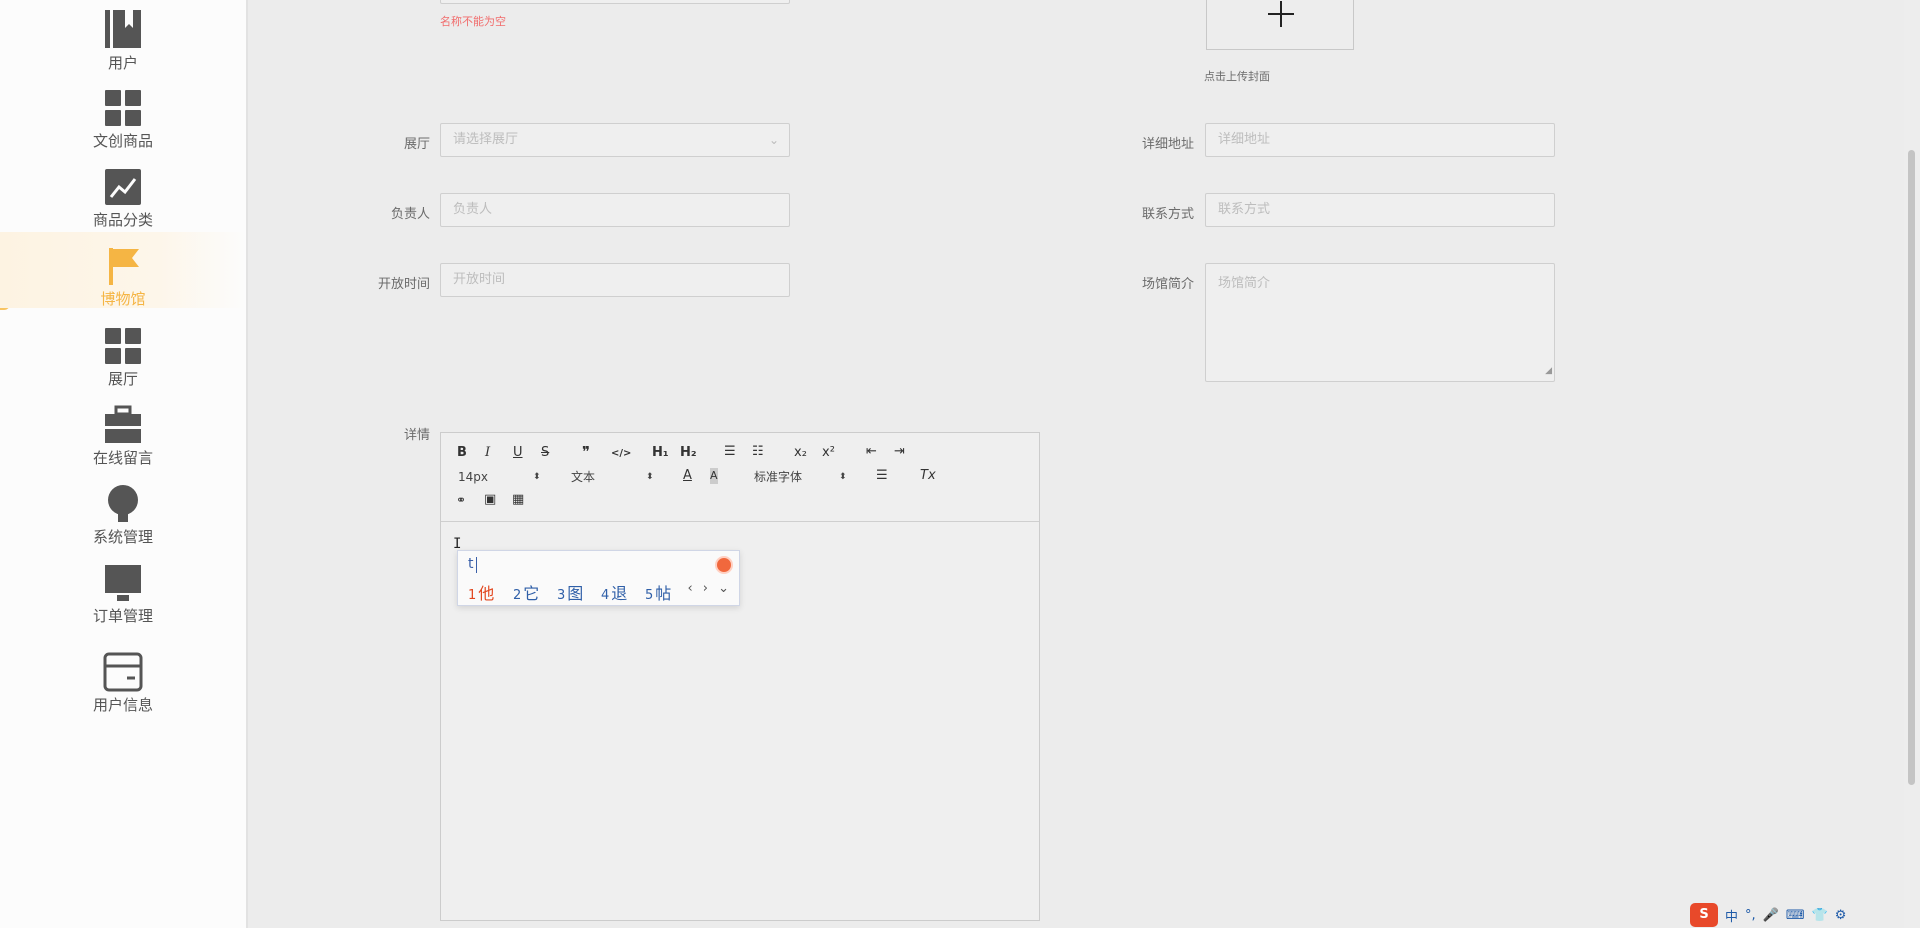  Describe the element at coordinates (481, 592) in the screenshot. I see `ime-candidate: 1他` at that location.